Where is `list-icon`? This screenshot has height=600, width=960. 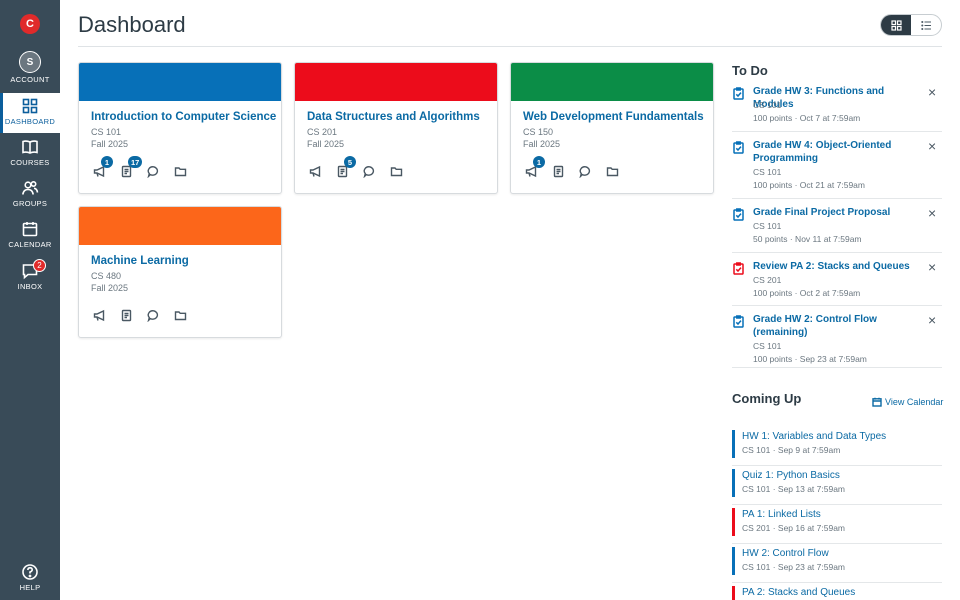
list-icon is located at coordinates (925, 25).